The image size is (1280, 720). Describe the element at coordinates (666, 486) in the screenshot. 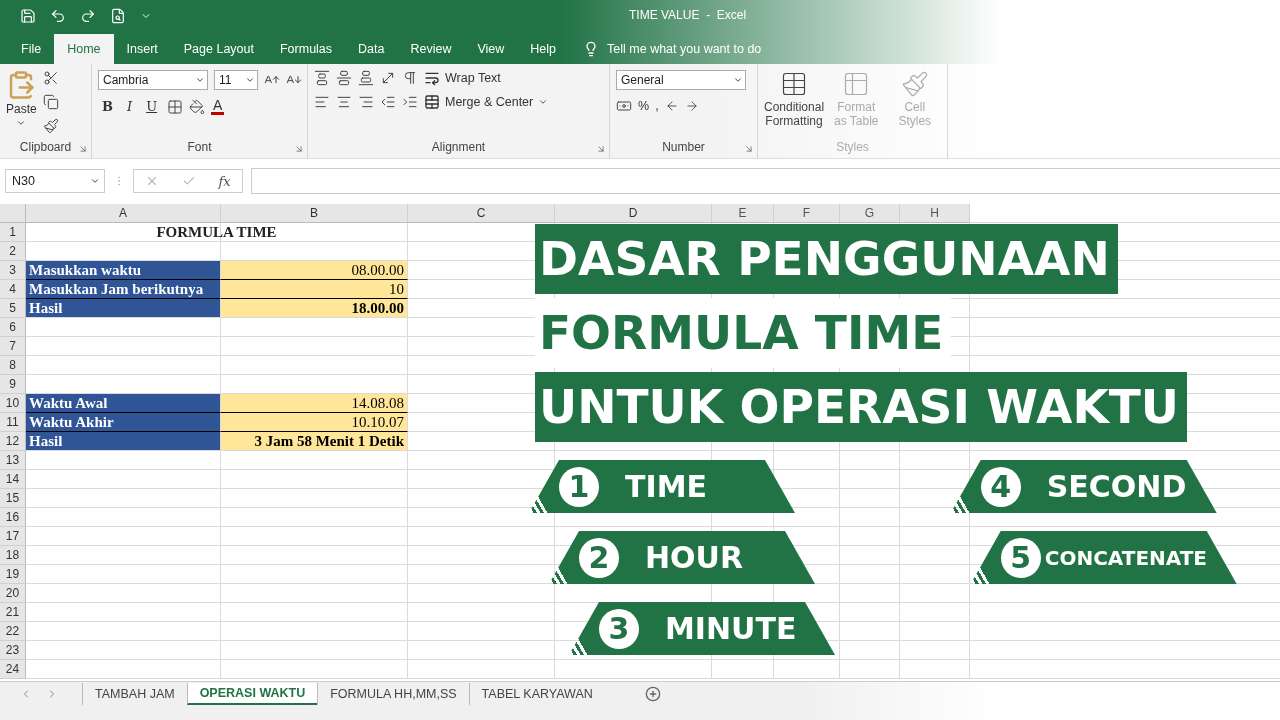

I see `badge-label: TIME` at that location.